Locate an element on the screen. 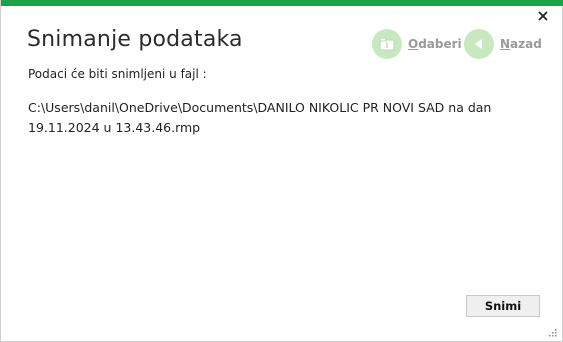 This screenshot has height=342, width=563. save-button: Snimi is located at coordinates (503, 306).